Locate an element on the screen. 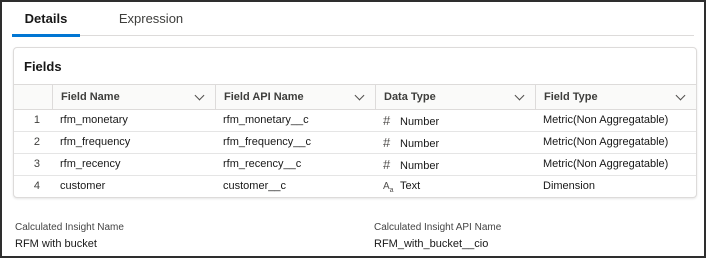 Image resolution: width=706 pixels, height=258 pixels. field-api-name-cell: rfm_monetary__c is located at coordinates (266, 120).